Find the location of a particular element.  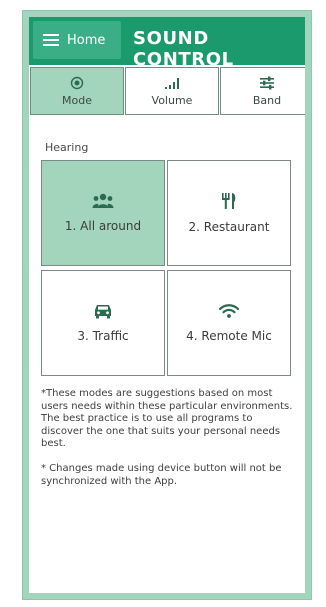

tab-bar: Mode Volume Band is located at coordinates (167, 93).